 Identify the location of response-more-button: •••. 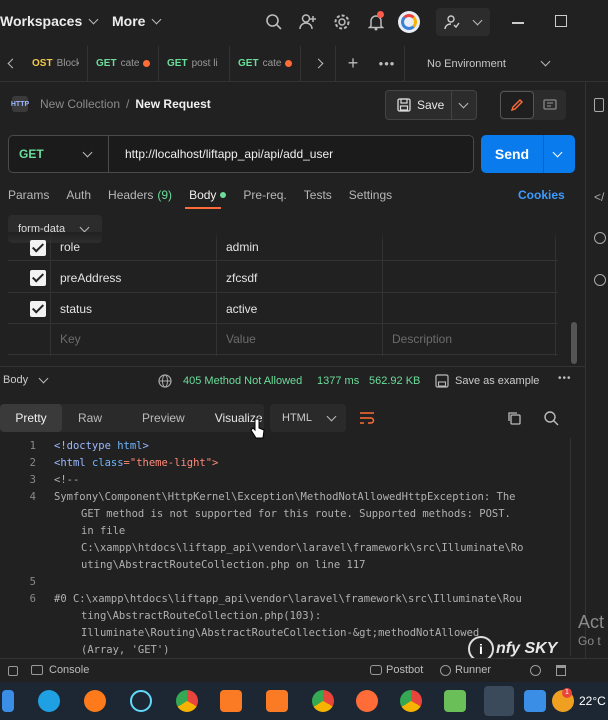
(565, 378).